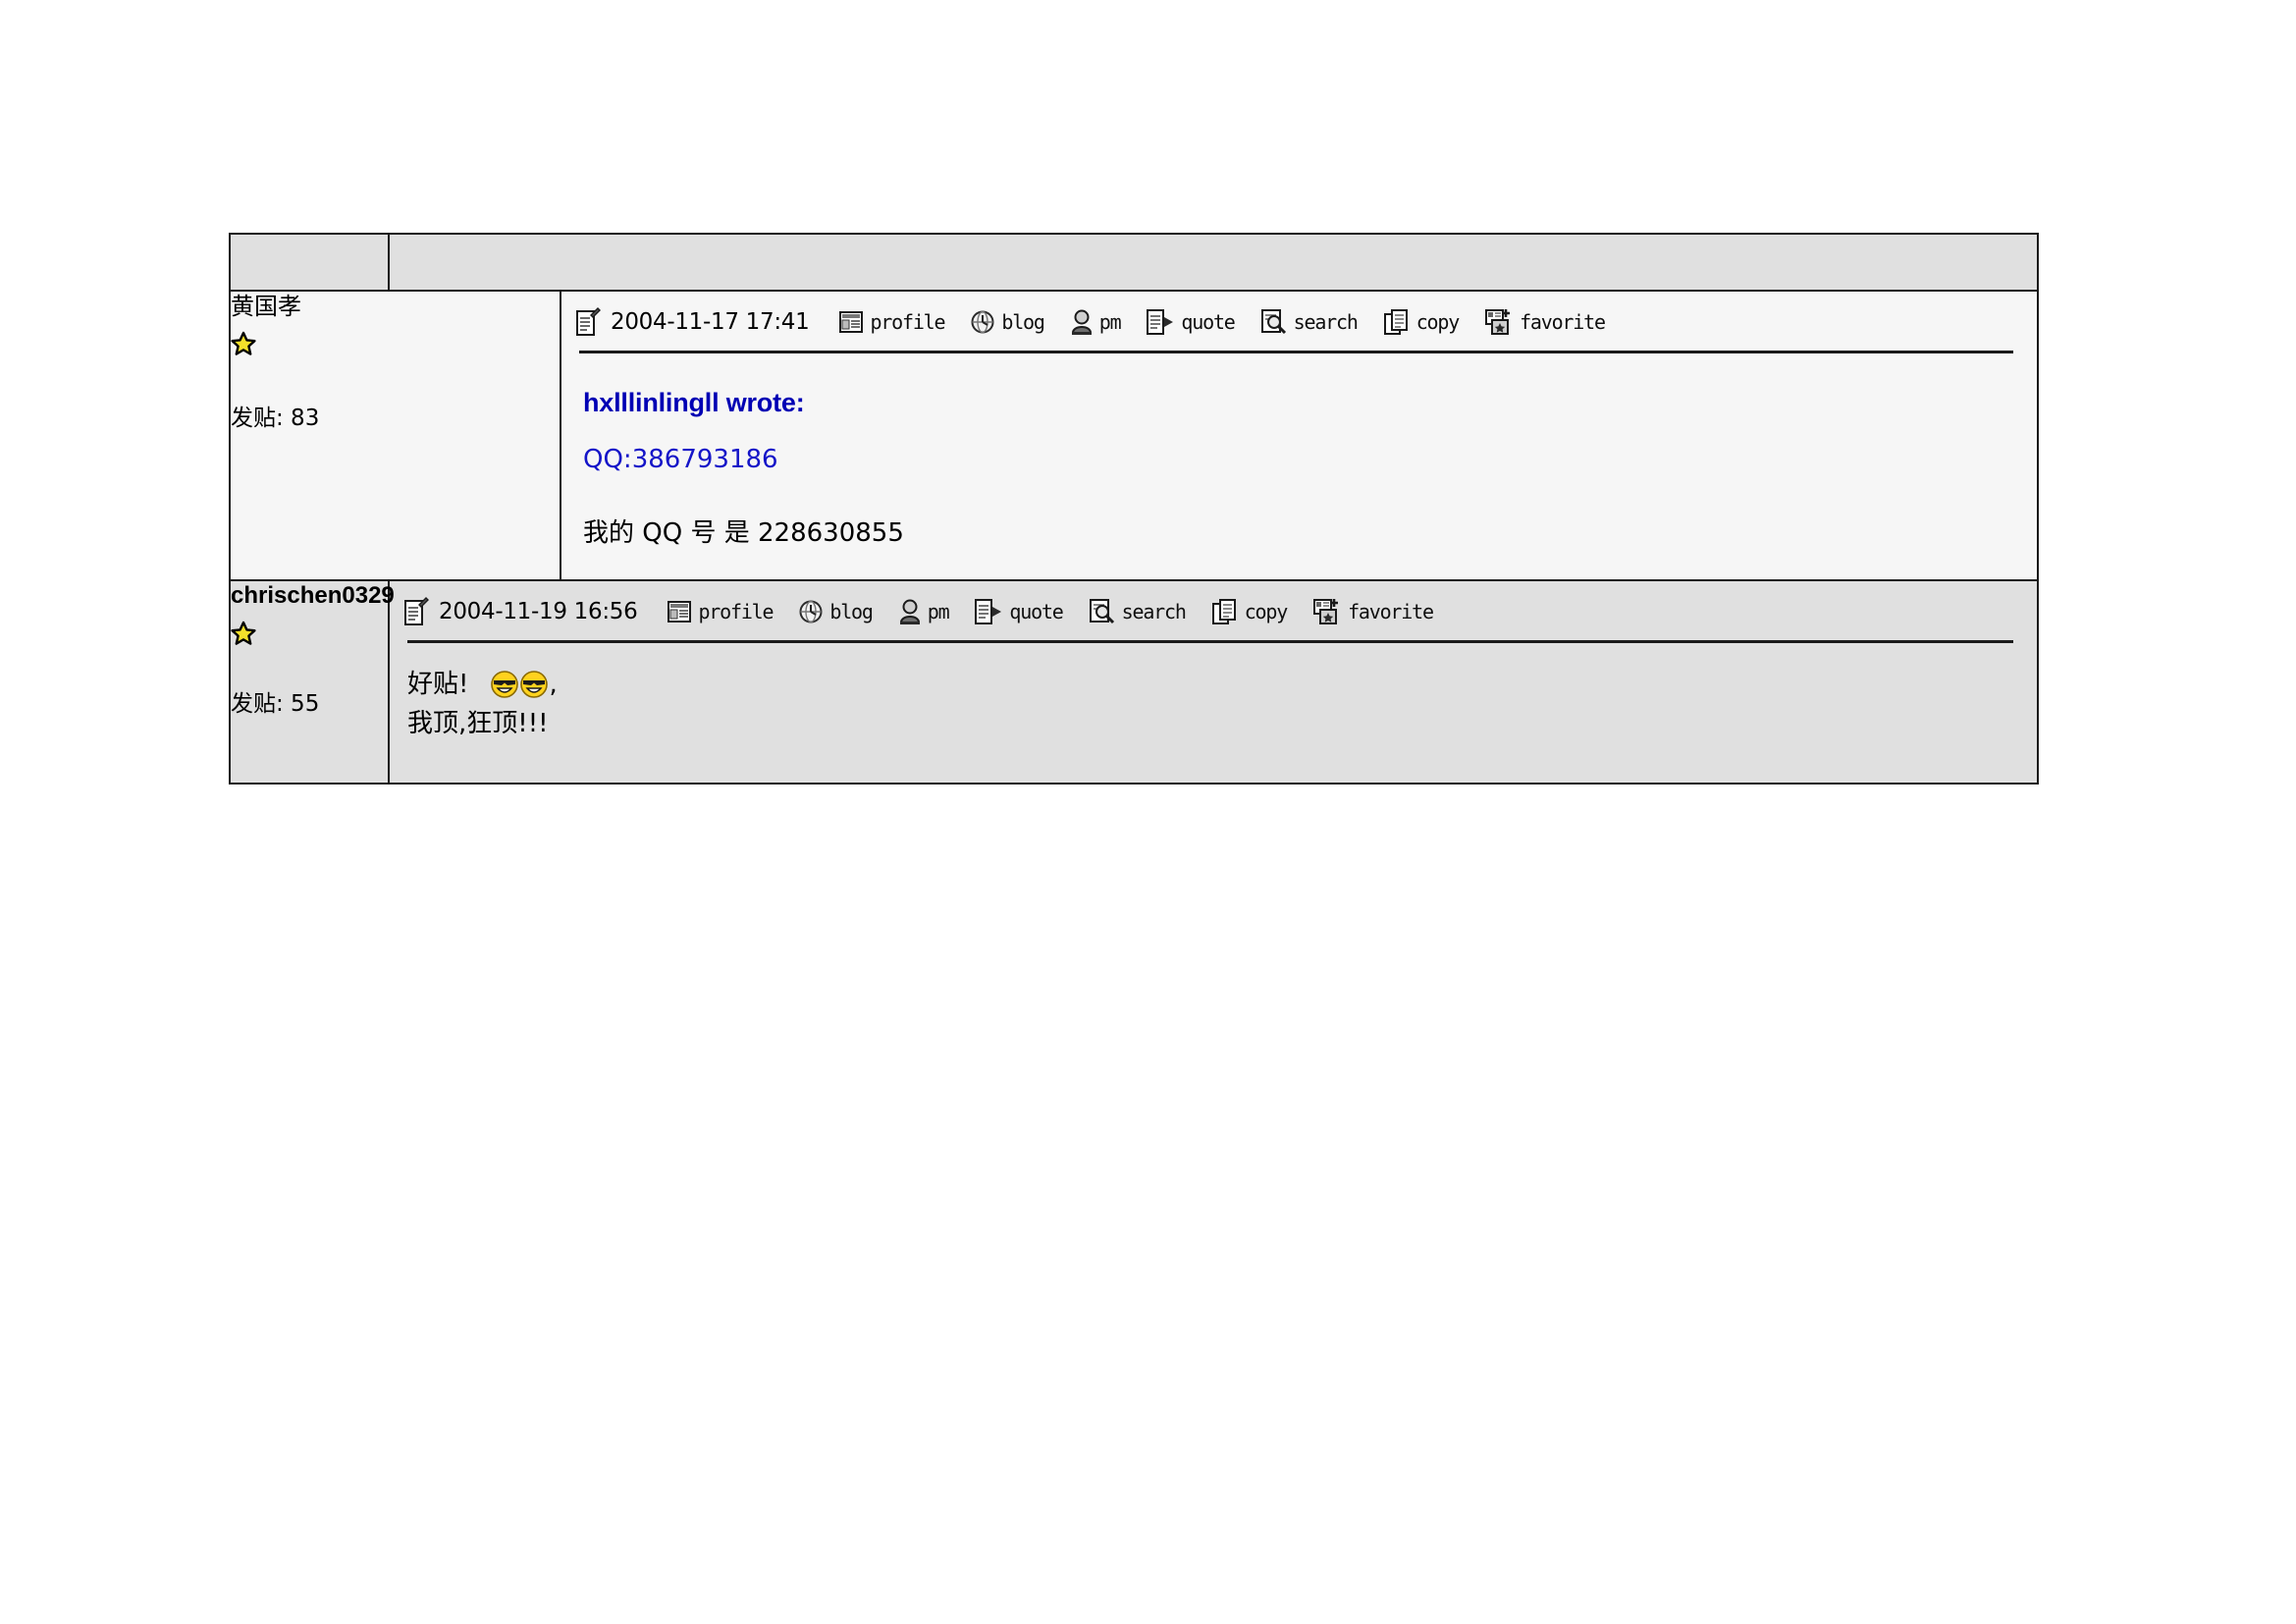 This screenshot has width=2296, height=1624. I want to click on author-name: 黄国孝, so click(395, 306).